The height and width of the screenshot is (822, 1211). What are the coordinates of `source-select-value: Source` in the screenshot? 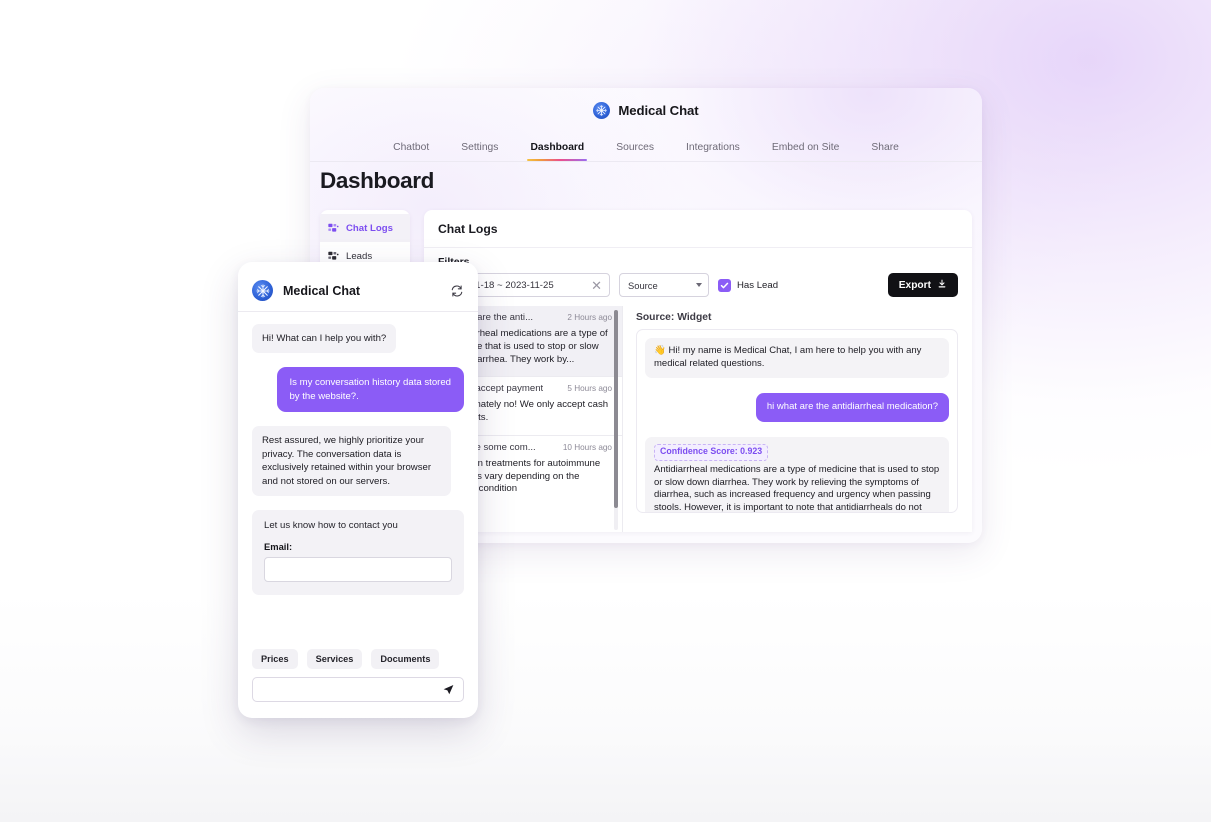 It's located at (643, 285).